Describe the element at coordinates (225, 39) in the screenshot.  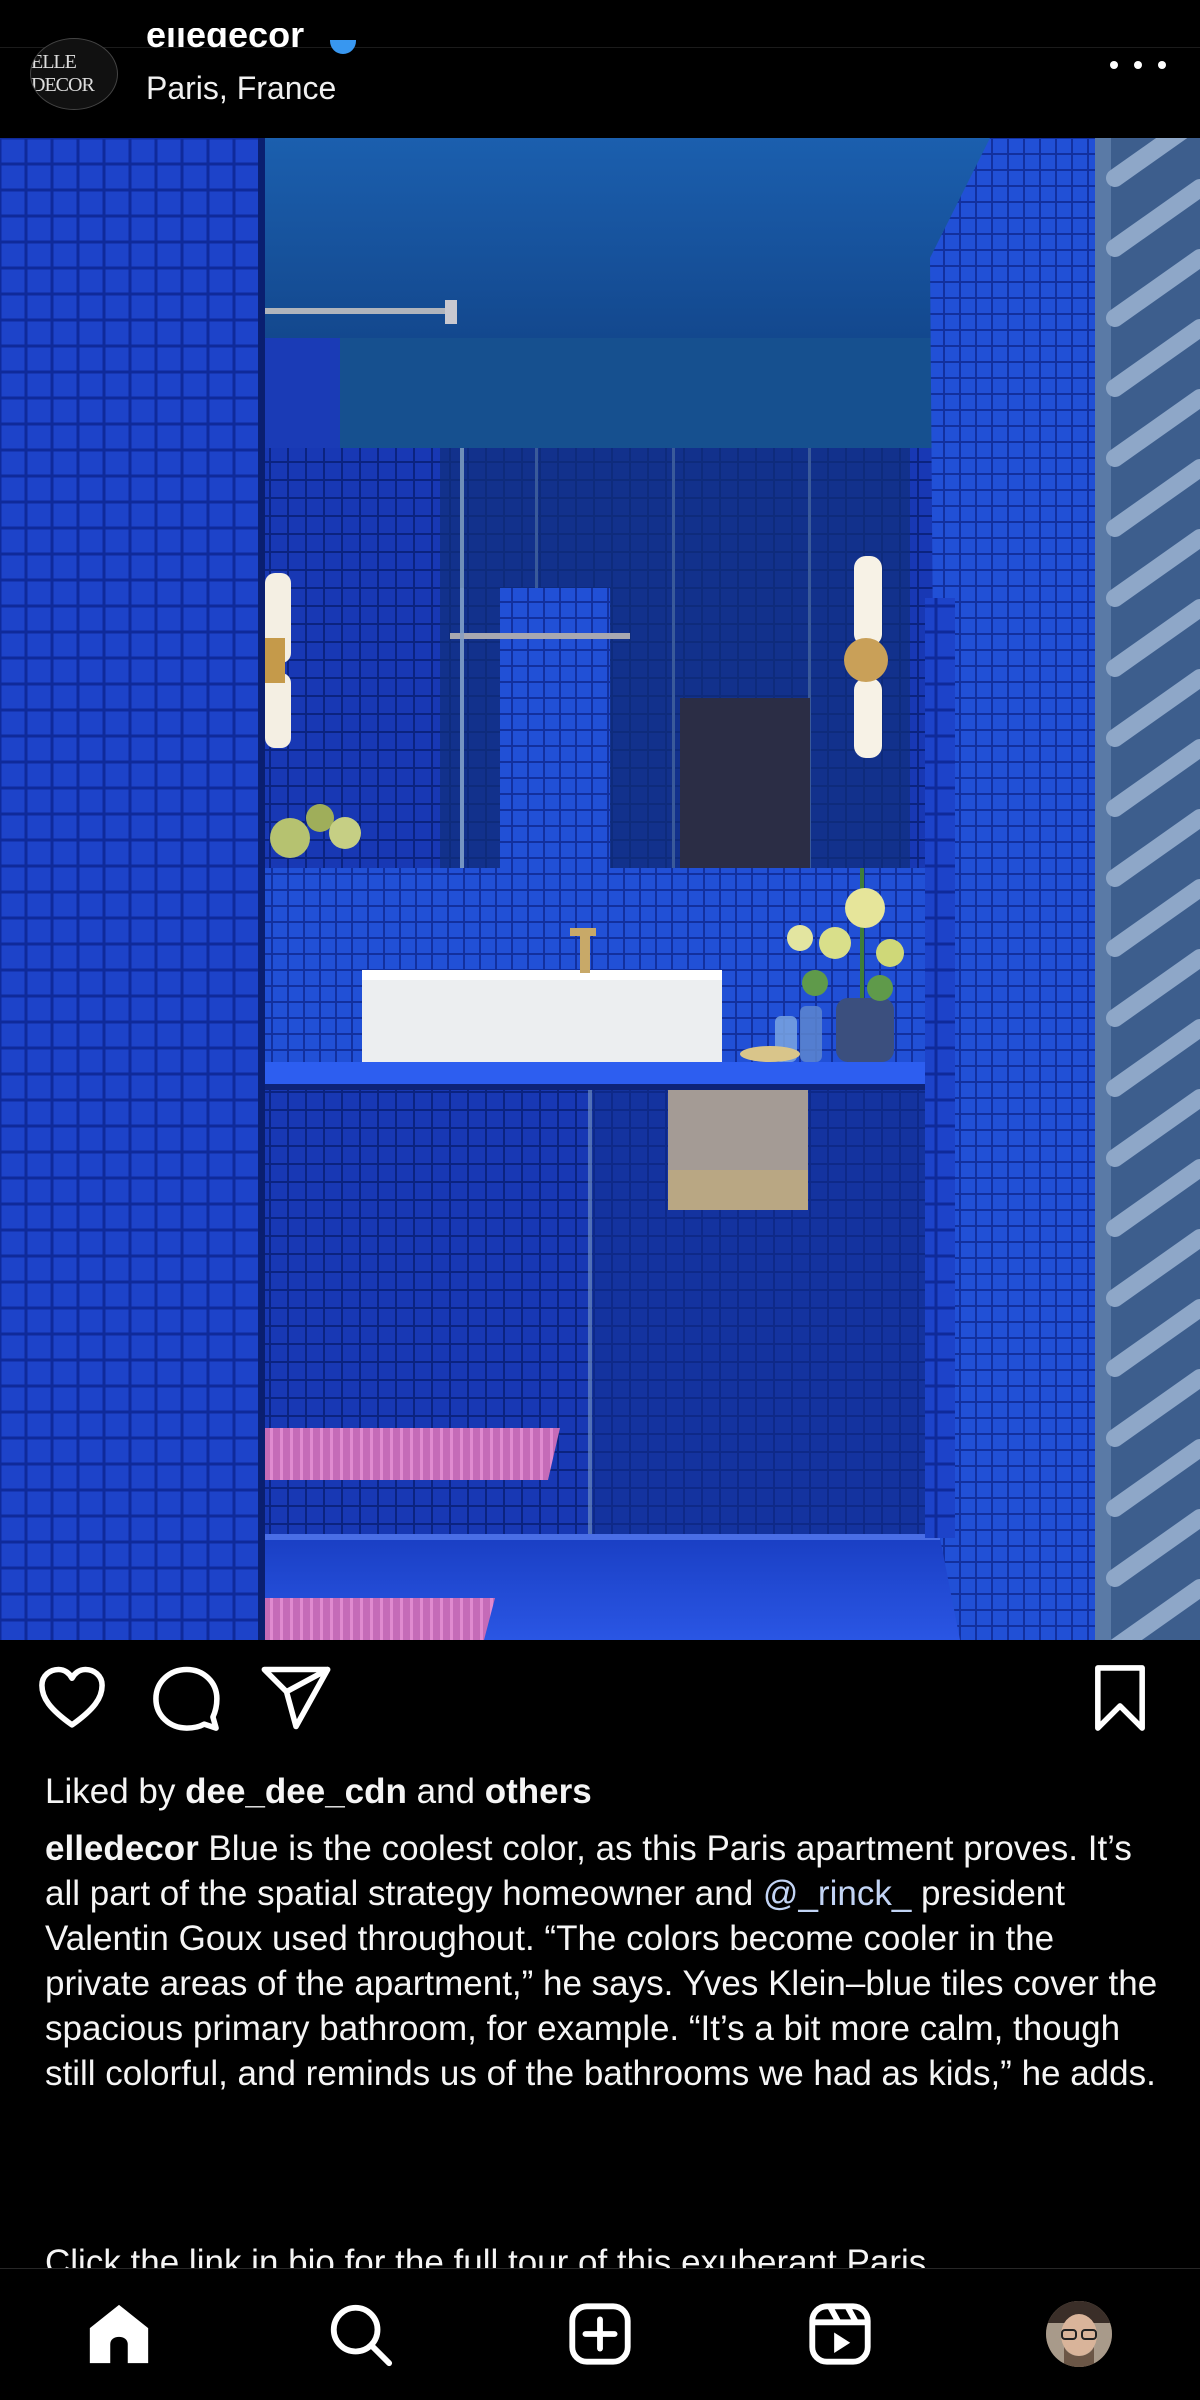
I see `account-username: elledecor` at that location.